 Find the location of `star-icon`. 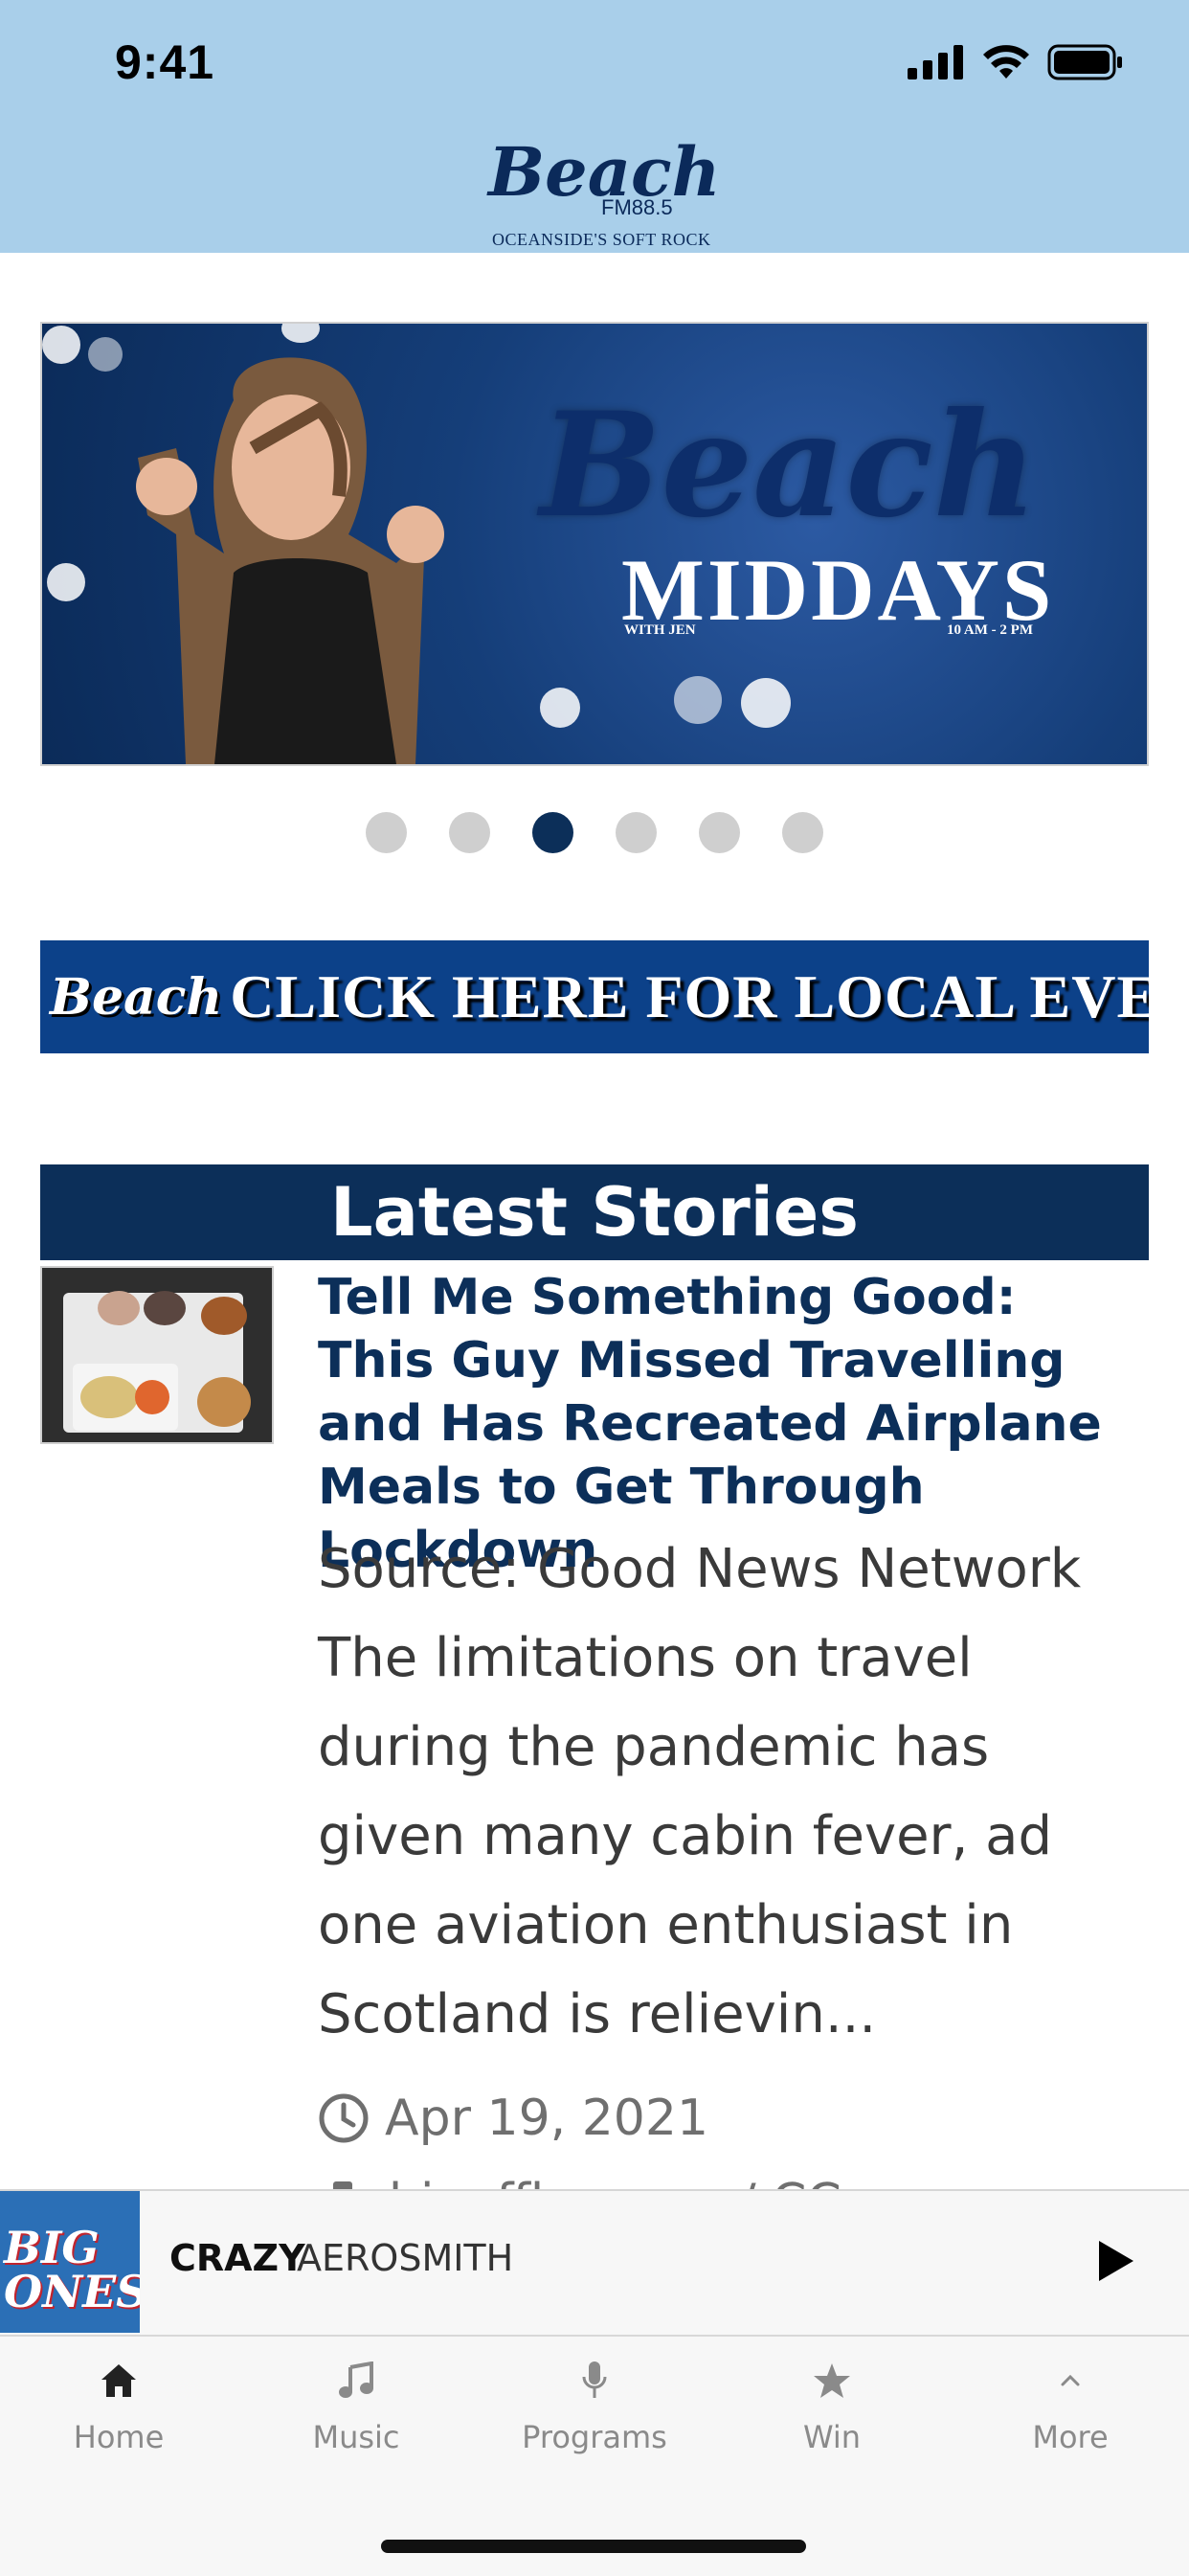

star-icon is located at coordinates (832, 2380).